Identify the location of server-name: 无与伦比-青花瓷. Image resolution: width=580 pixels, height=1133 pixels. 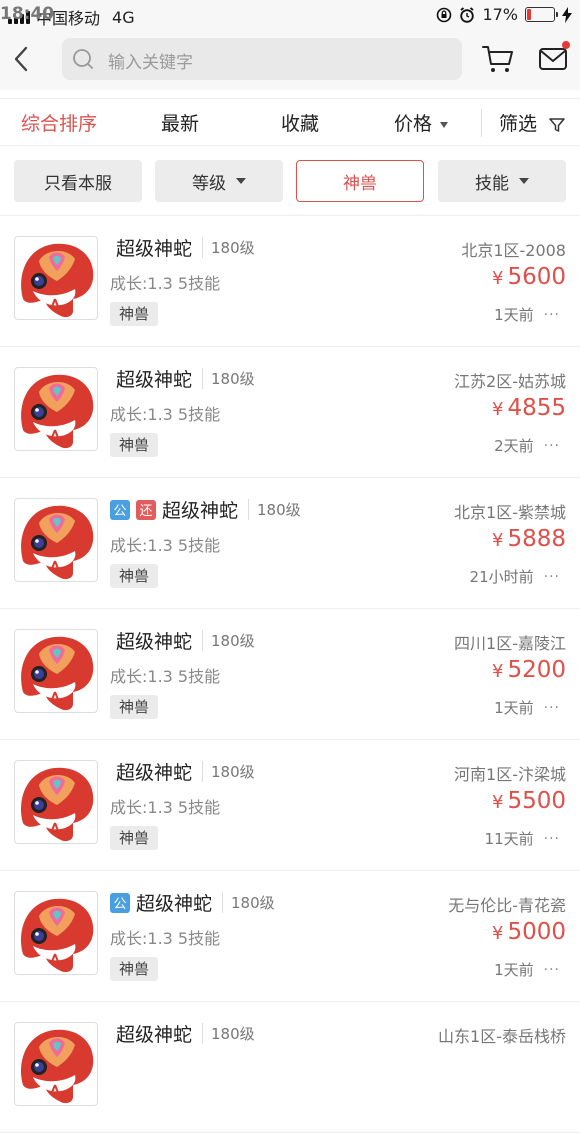
(507, 905).